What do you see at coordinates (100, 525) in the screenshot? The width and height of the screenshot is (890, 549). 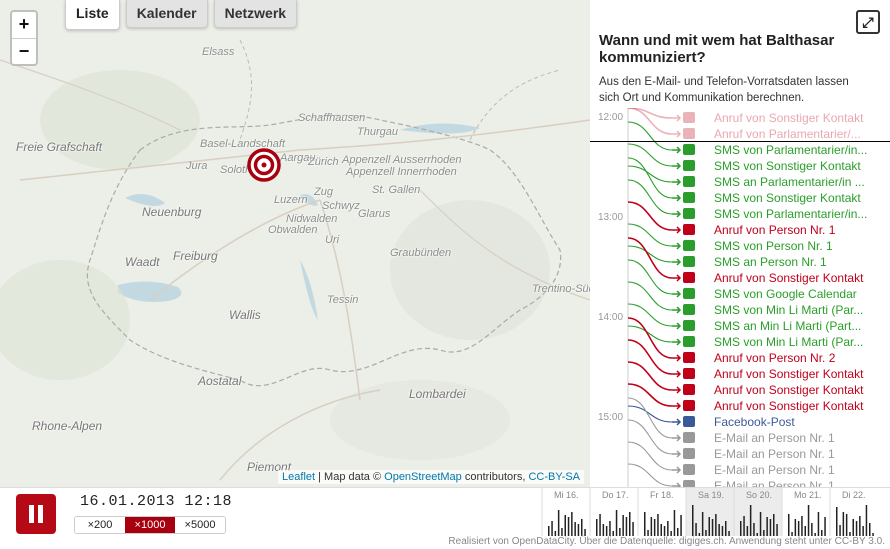 I see `speed-200-button: ×200` at bounding box center [100, 525].